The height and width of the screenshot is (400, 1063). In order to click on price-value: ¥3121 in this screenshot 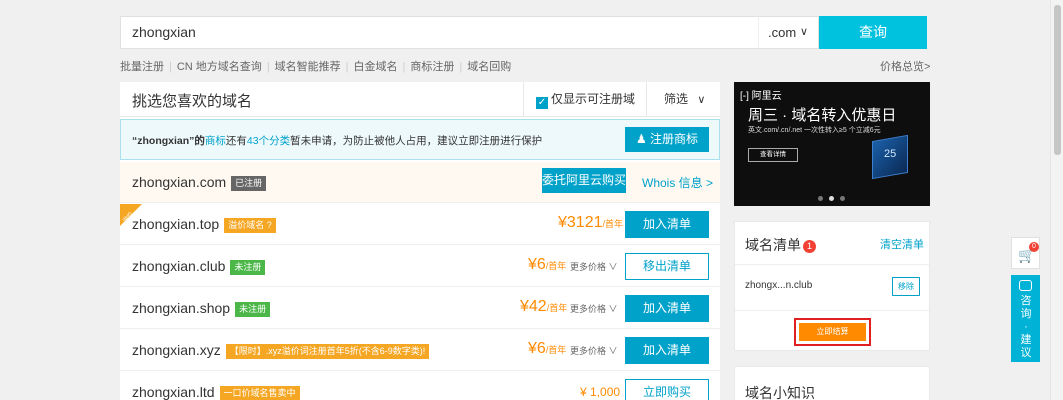, I will do `click(580, 222)`.